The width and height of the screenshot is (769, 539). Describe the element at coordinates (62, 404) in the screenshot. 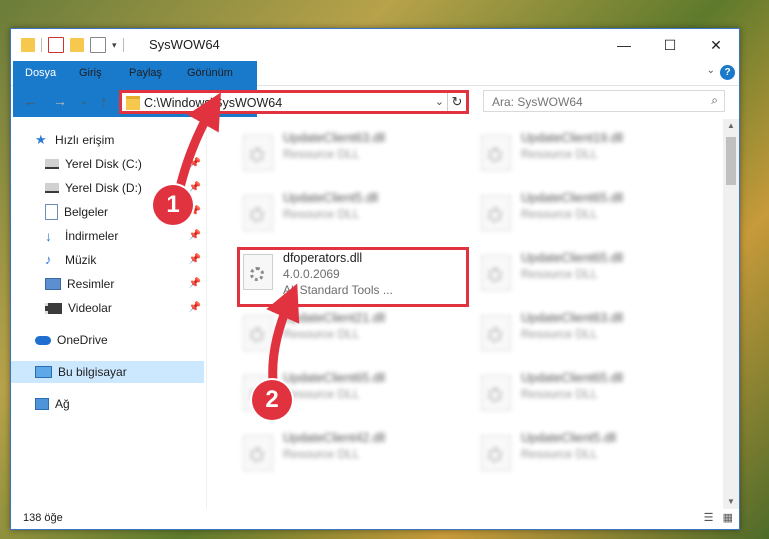

I see `sidebar-item-label: Ağ` at that location.